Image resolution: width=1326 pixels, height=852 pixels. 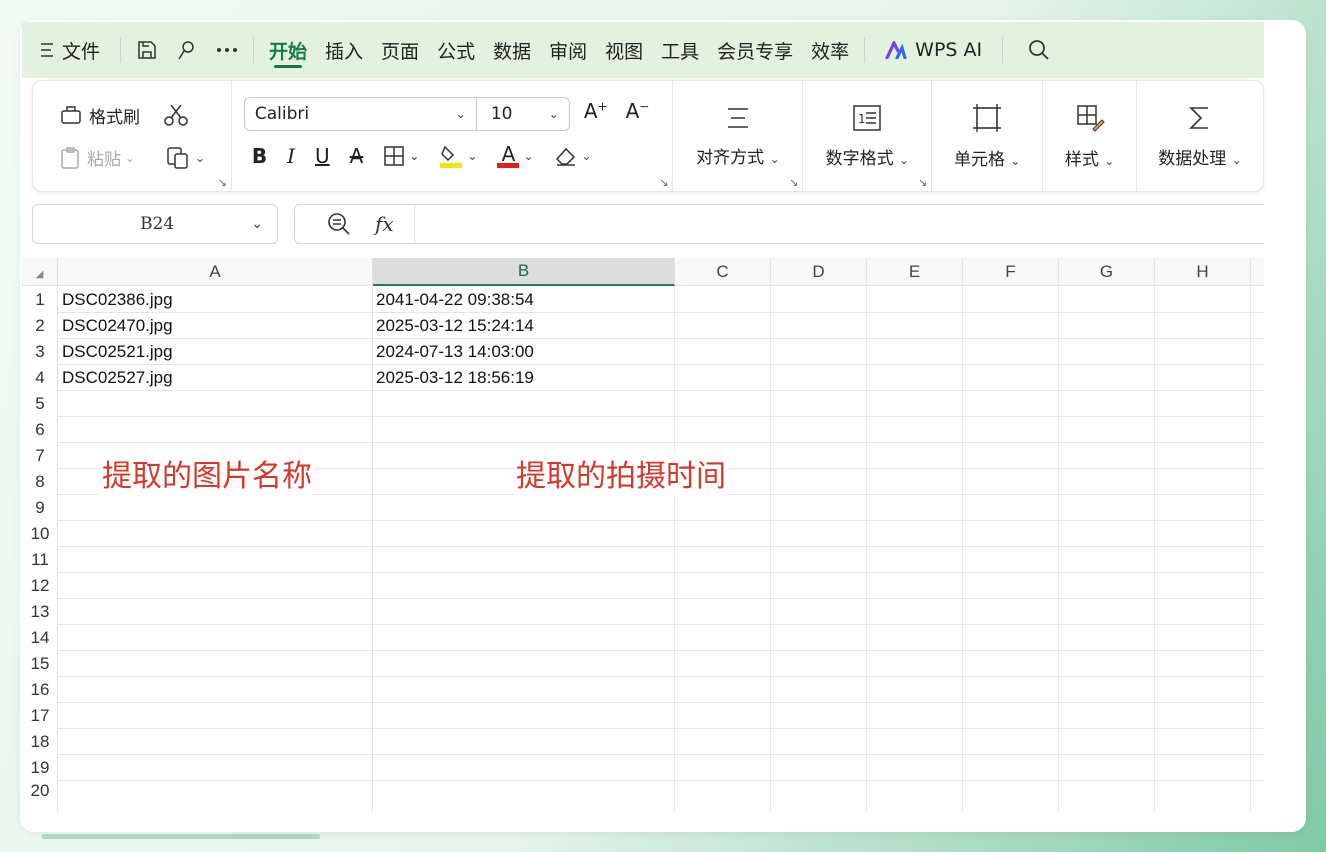 What do you see at coordinates (147, 50) in the screenshot?
I see `save-icon` at bounding box center [147, 50].